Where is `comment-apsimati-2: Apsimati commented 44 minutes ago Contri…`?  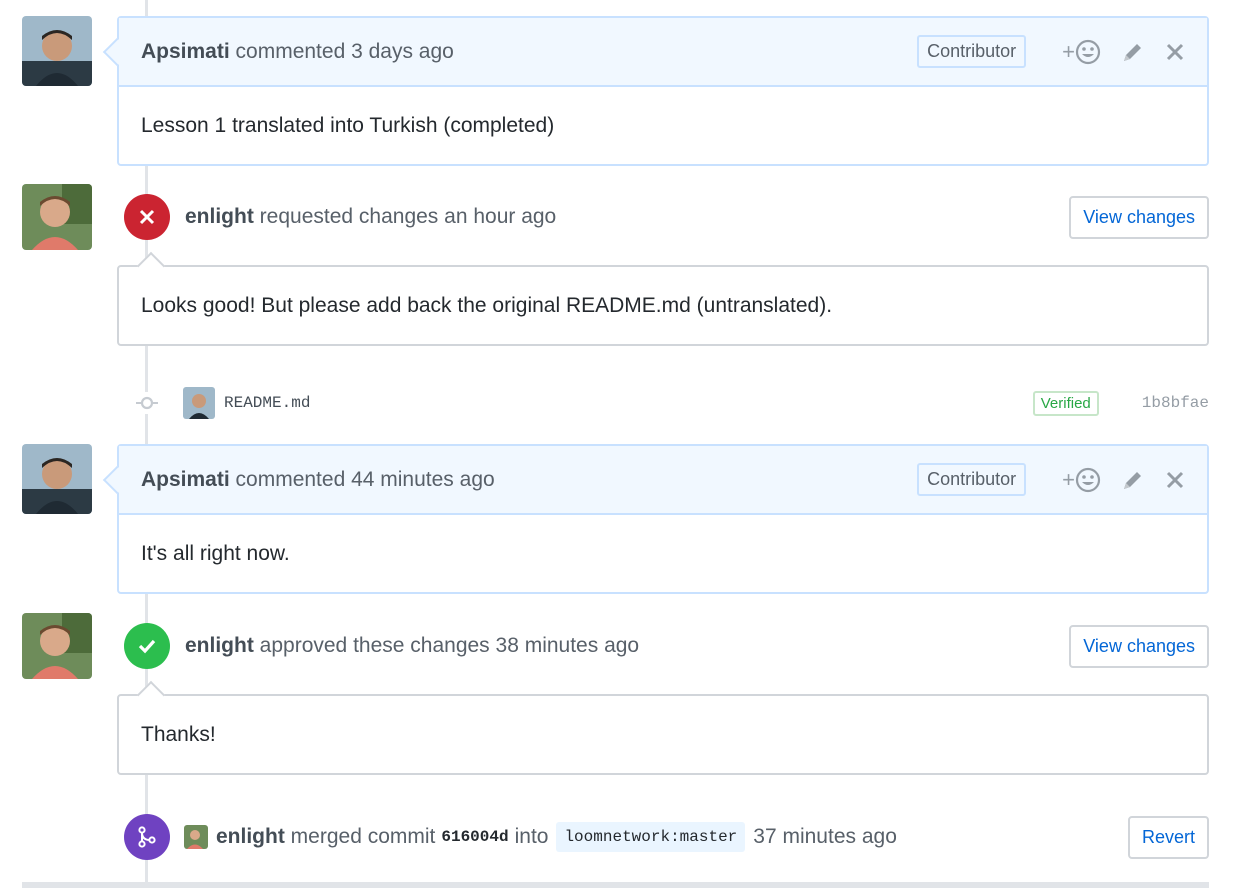
comment-apsimati-2: Apsimati commented 44 minutes ago Contri… is located at coordinates (663, 519).